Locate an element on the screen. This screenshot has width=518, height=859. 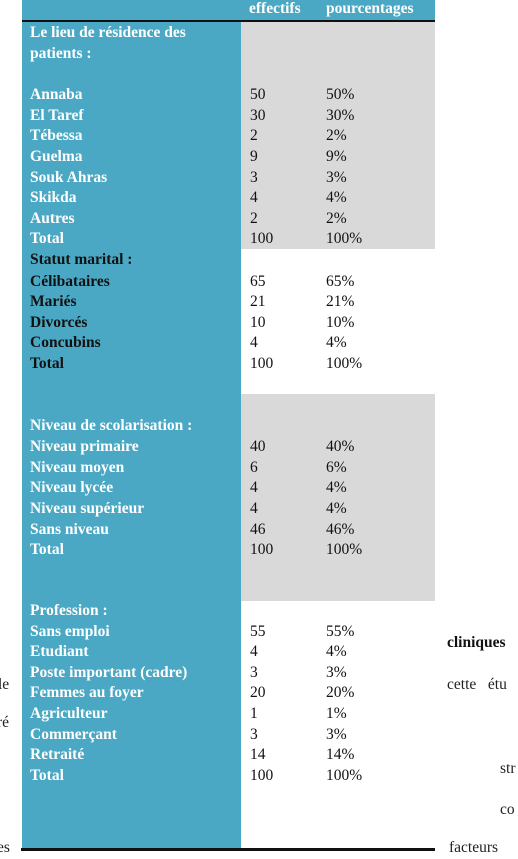
row-pourcentage: 46% is located at coordinates (340, 529).